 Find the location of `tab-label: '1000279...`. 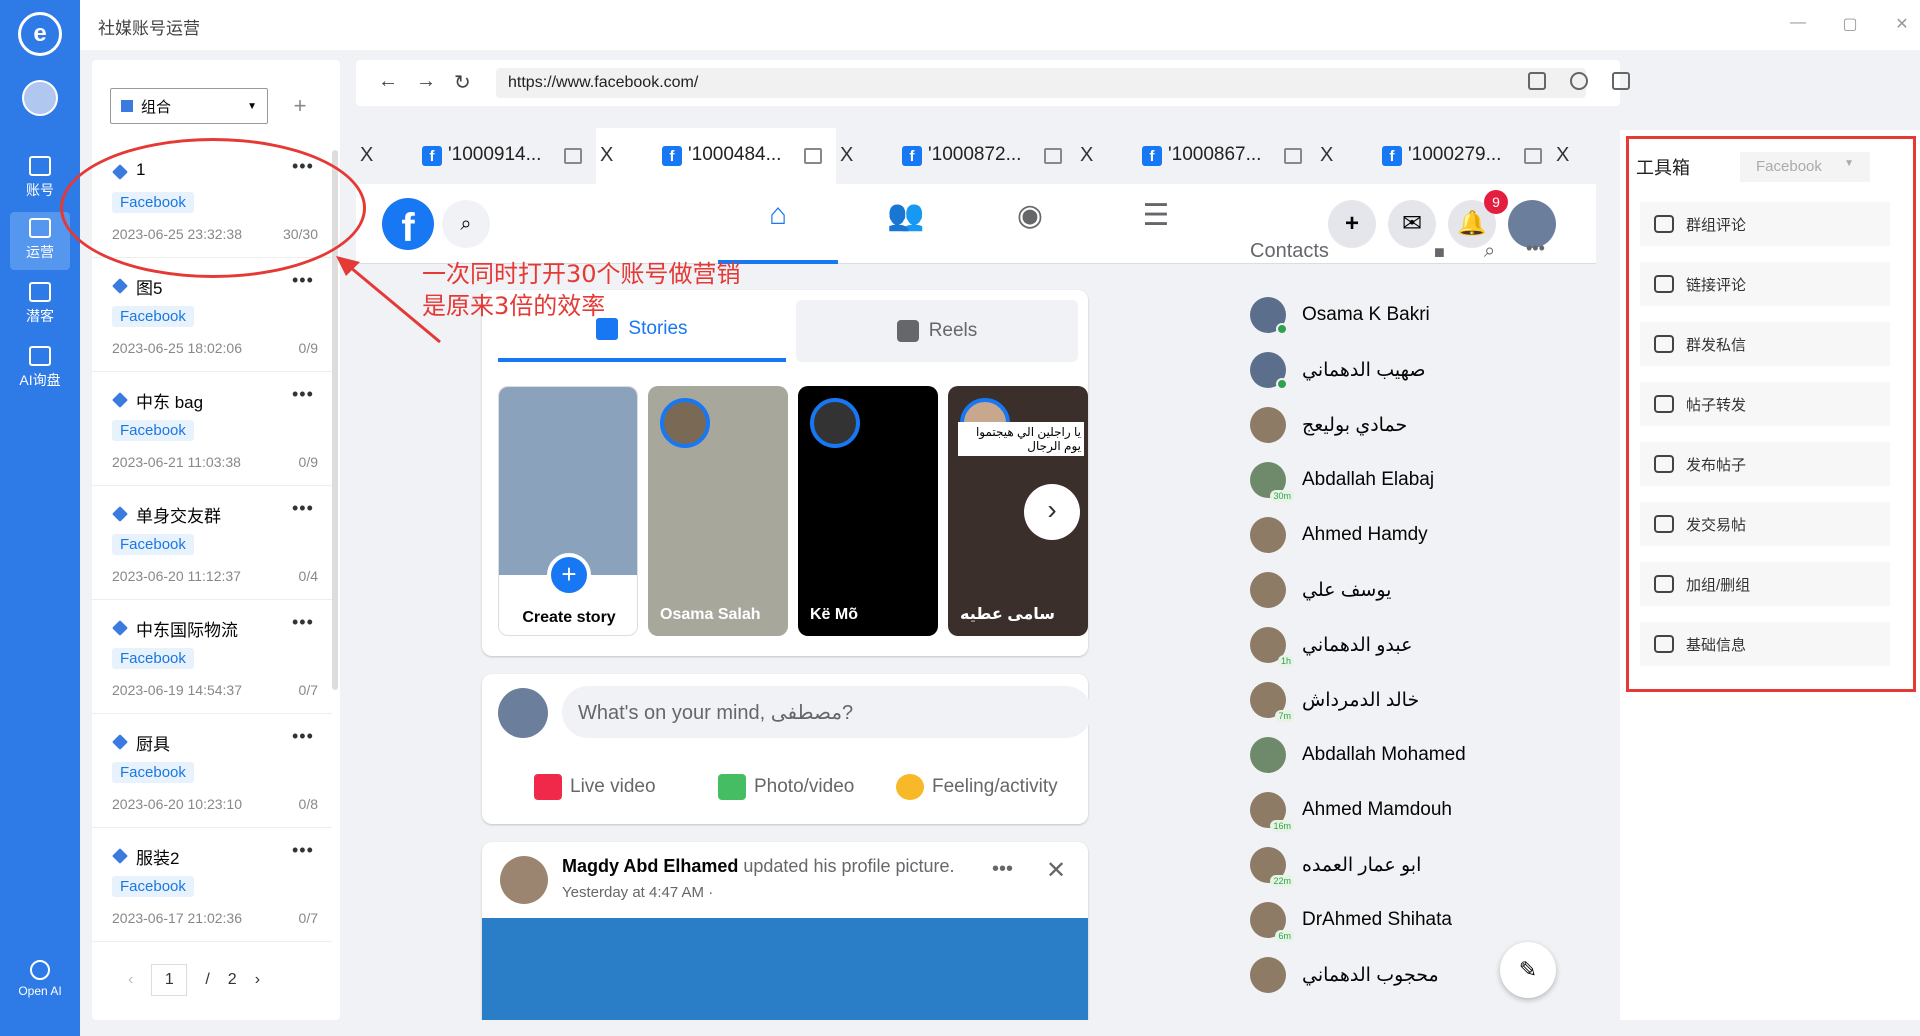

tab-label: '1000279... is located at coordinates (1455, 154).